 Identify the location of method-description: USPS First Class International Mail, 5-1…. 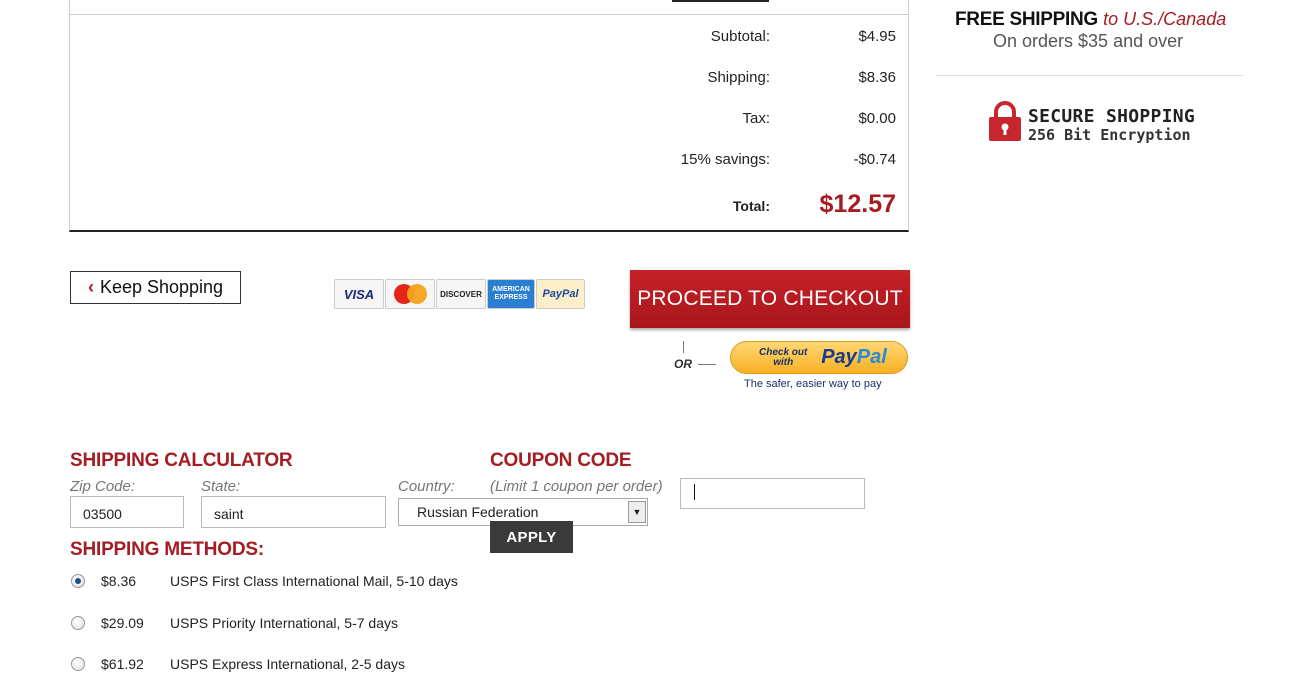
(314, 581).